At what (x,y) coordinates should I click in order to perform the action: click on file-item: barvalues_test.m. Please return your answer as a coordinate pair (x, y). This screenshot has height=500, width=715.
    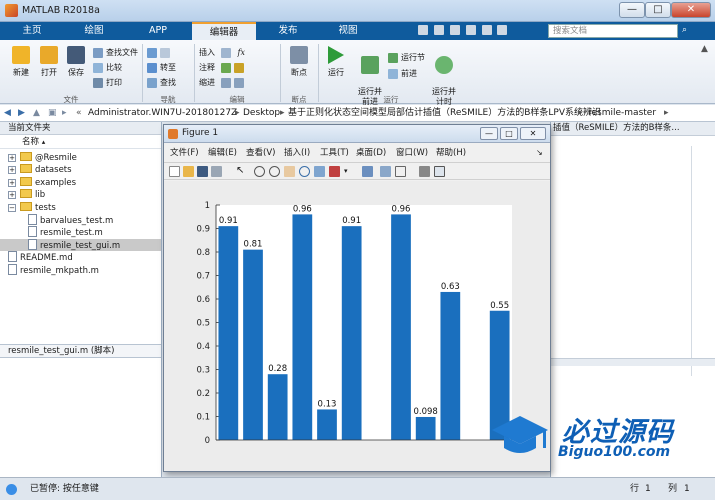
    Looking at the image, I should click on (80, 220).